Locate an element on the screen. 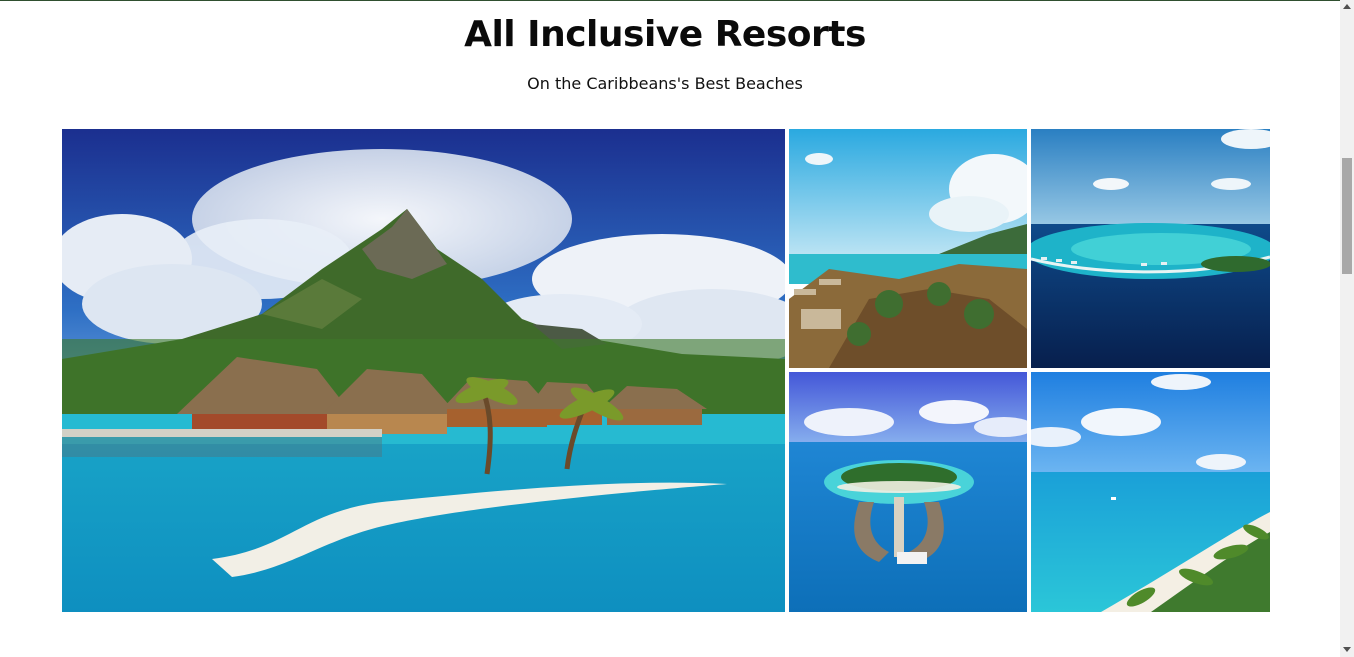 This screenshot has height=657, width=1354. scroll-down-arrow-icon is located at coordinates (1347, 649).